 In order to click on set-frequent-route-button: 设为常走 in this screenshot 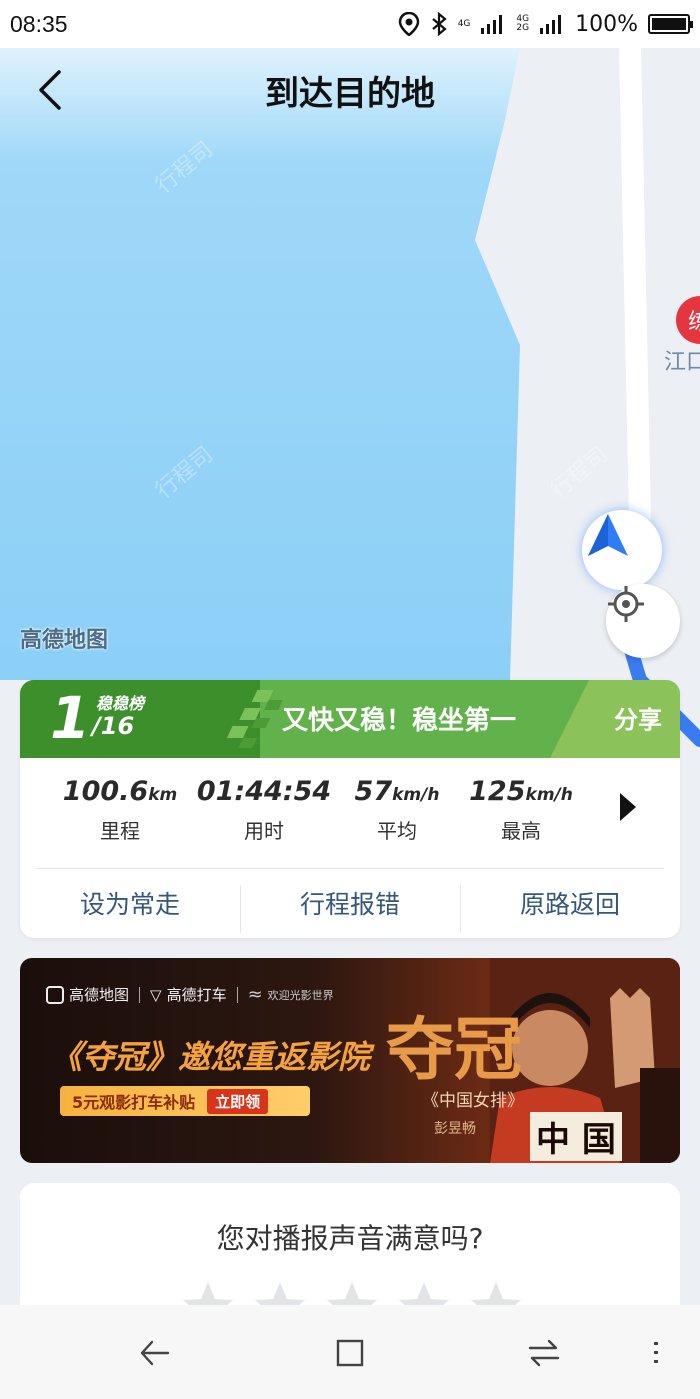, I will do `click(130, 903)`.